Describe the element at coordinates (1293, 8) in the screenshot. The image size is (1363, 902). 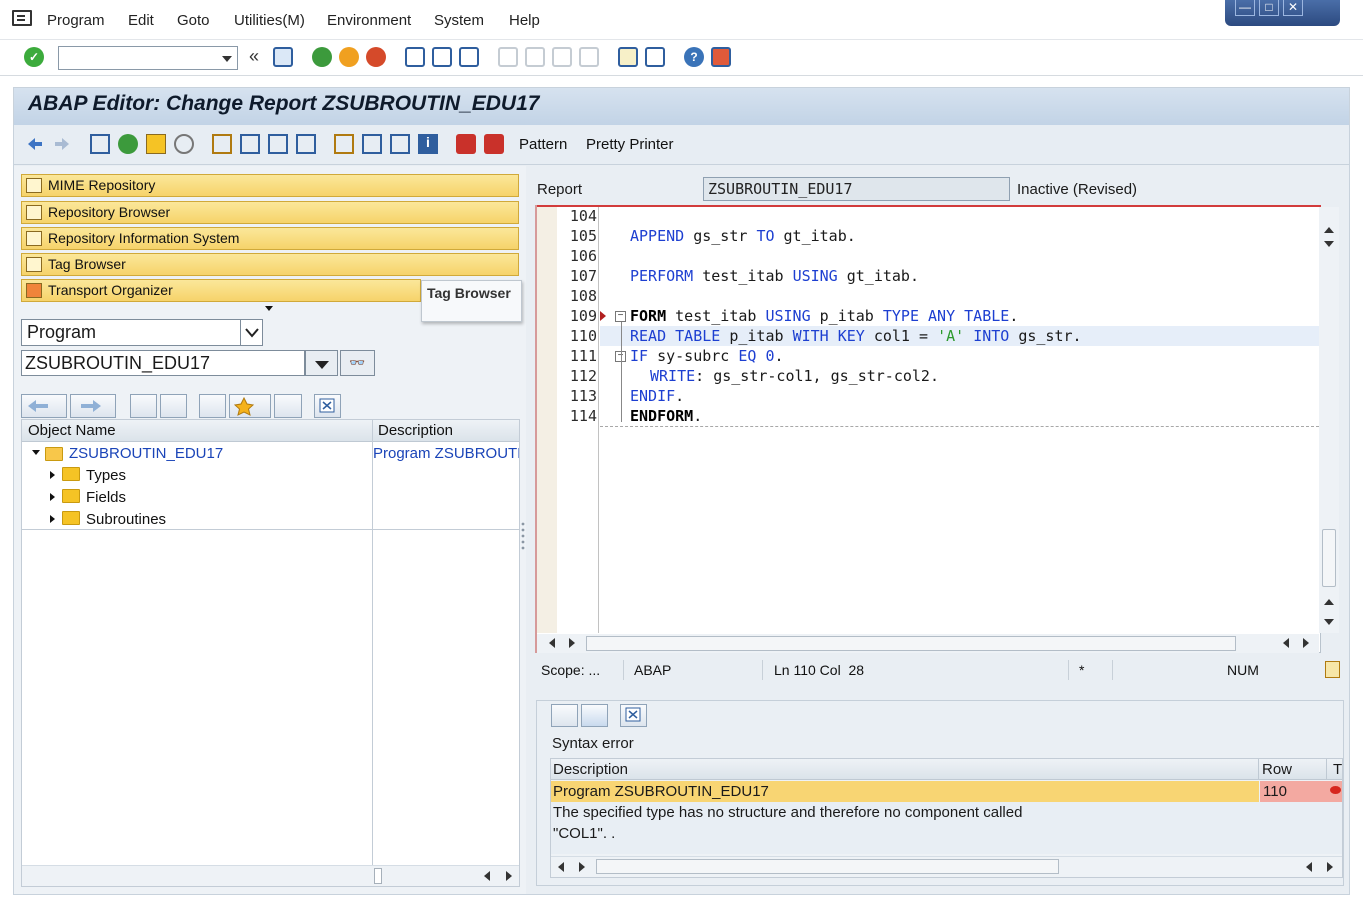
I see `close-icon: ✕` at that location.